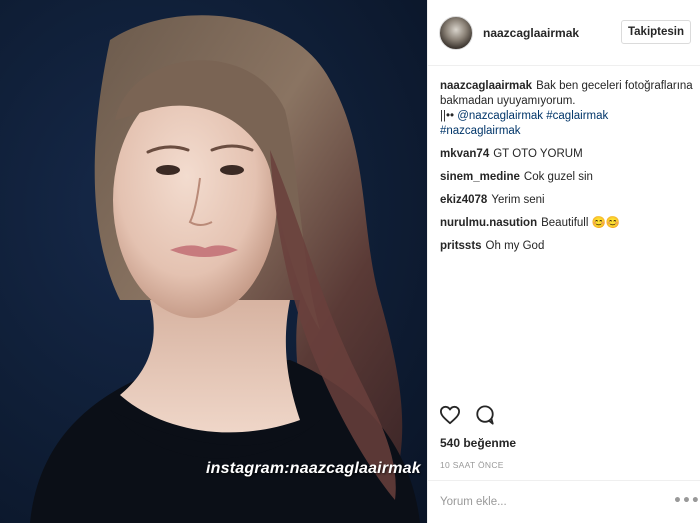  Describe the element at coordinates (500, 116) in the screenshot. I see `caption-mention: @nazcaglairmak` at that location.